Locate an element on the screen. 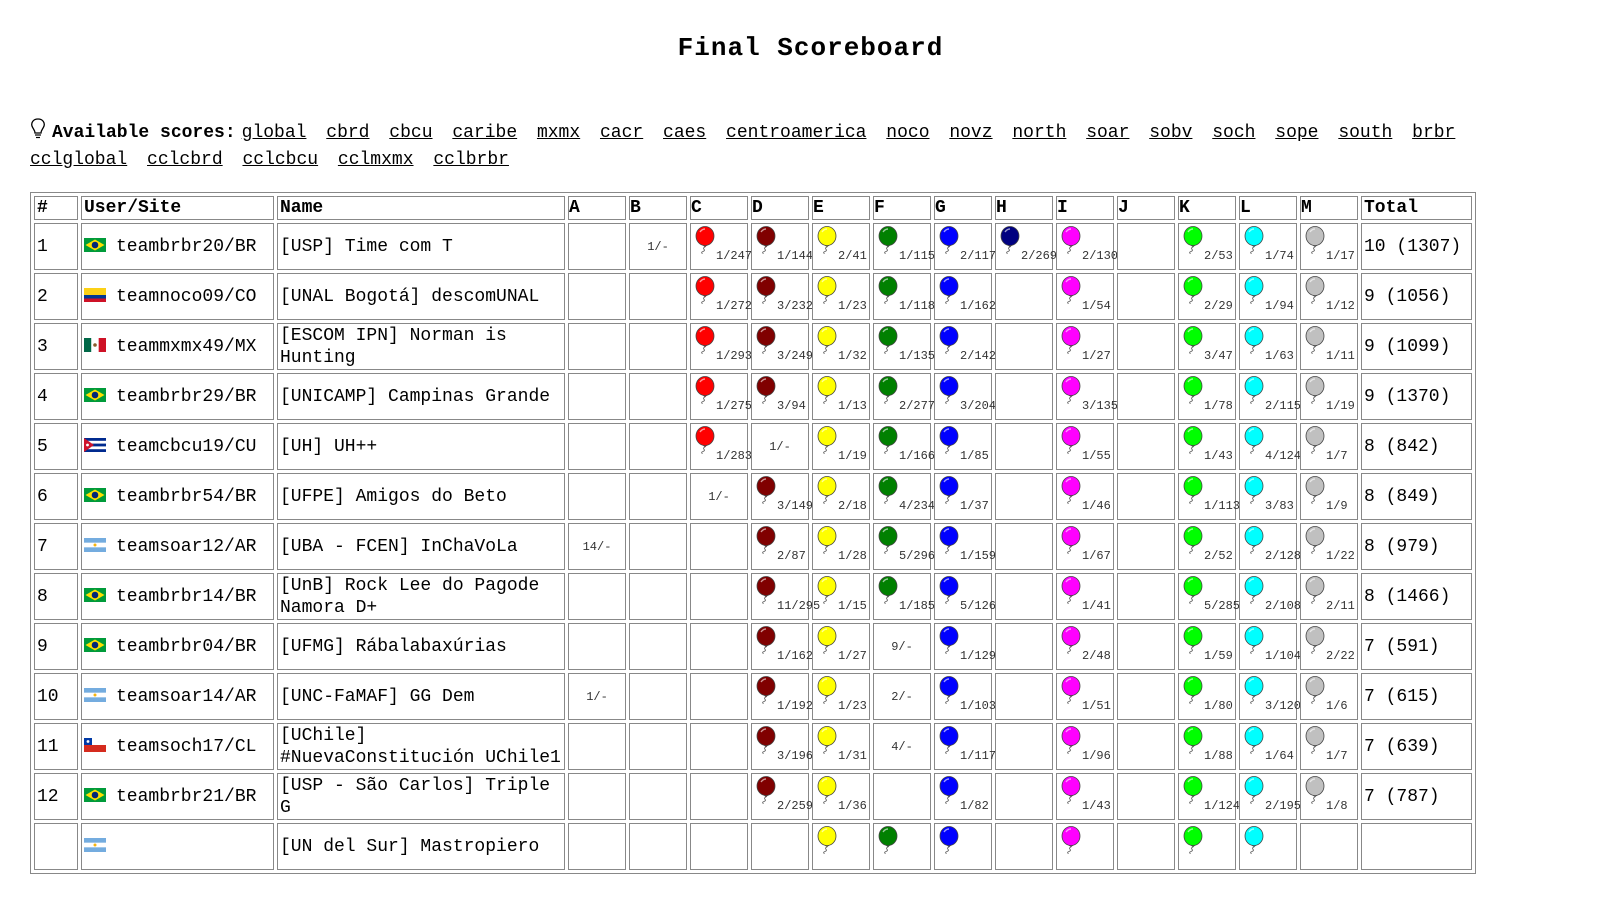 The image size is (1621, 905). problem-score: 1/63 is located at coordinates (1279, 356).